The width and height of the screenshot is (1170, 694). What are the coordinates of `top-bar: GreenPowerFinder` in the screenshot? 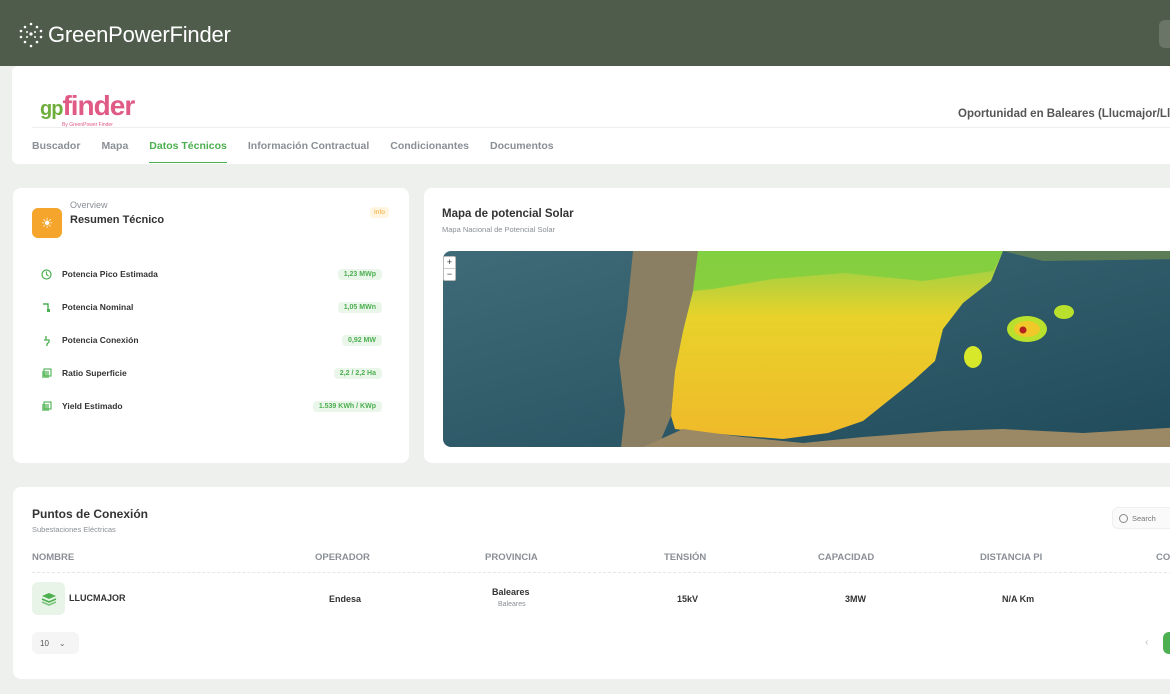 It's located at (585, 33).